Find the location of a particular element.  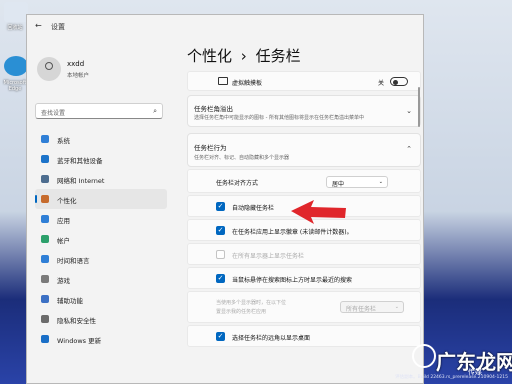

red-arrow-shape is located at coordinates (318, 212).